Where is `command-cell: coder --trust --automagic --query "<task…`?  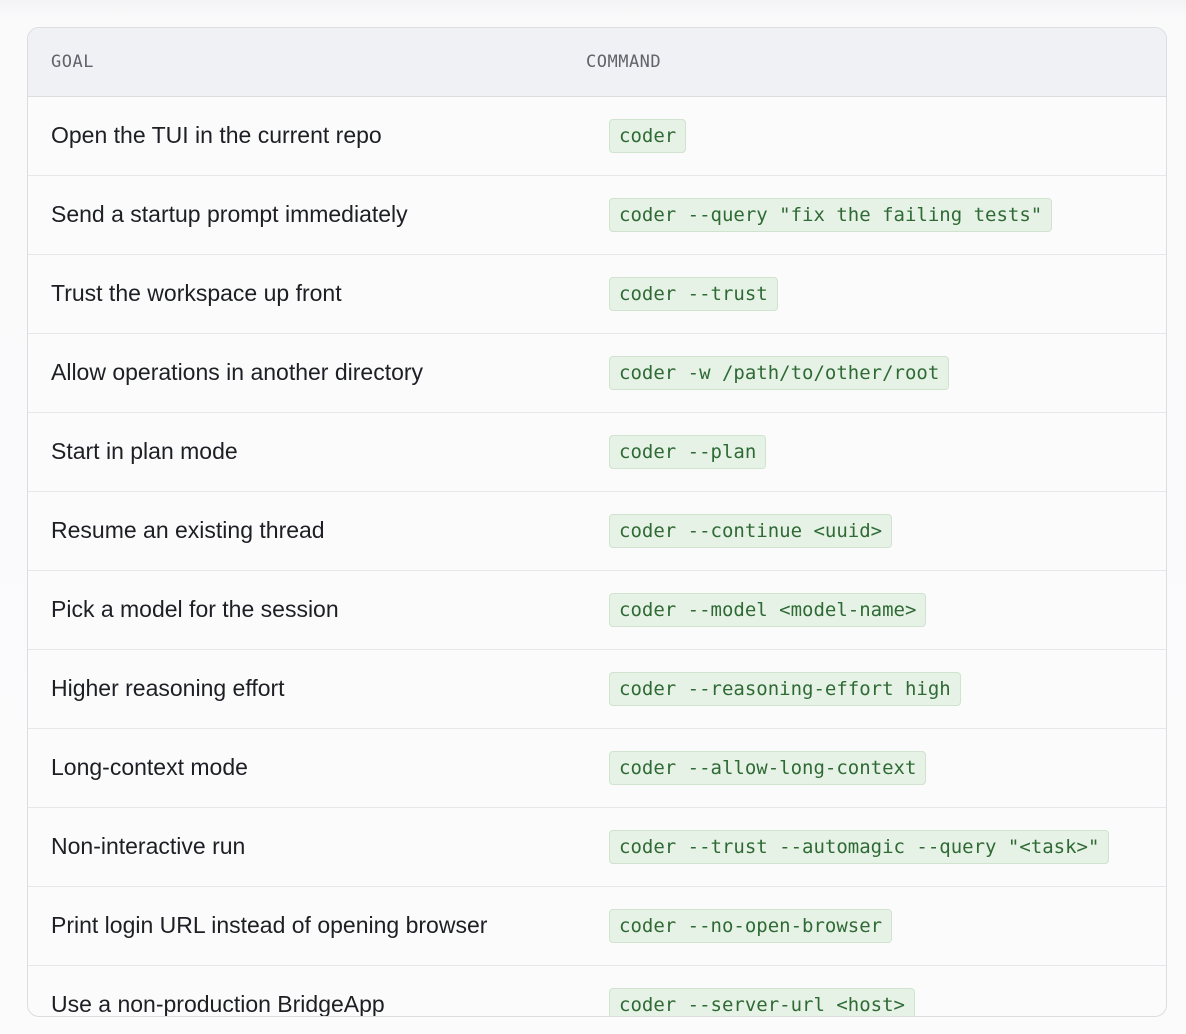
command-cell: coder --trust --automagic --query "<task… is located at coordinates (876, 847).